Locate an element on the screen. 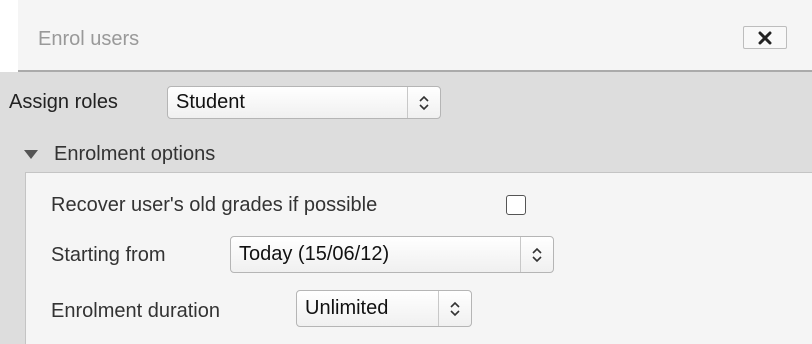 The width and height of the screenshot is (812, 344). recover-grades-label: Recover user's old grades if possible is located at coordinates (214, 205).